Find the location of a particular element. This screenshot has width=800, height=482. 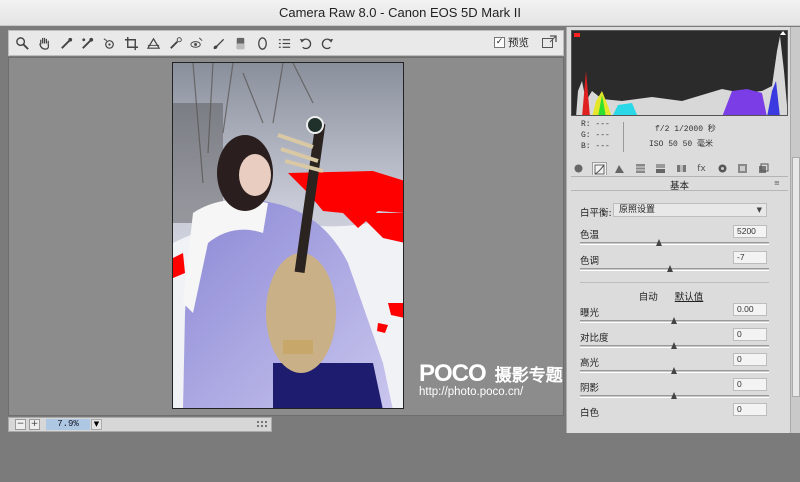

exposure-label: 曝光 is located at coordinates (590, 313).